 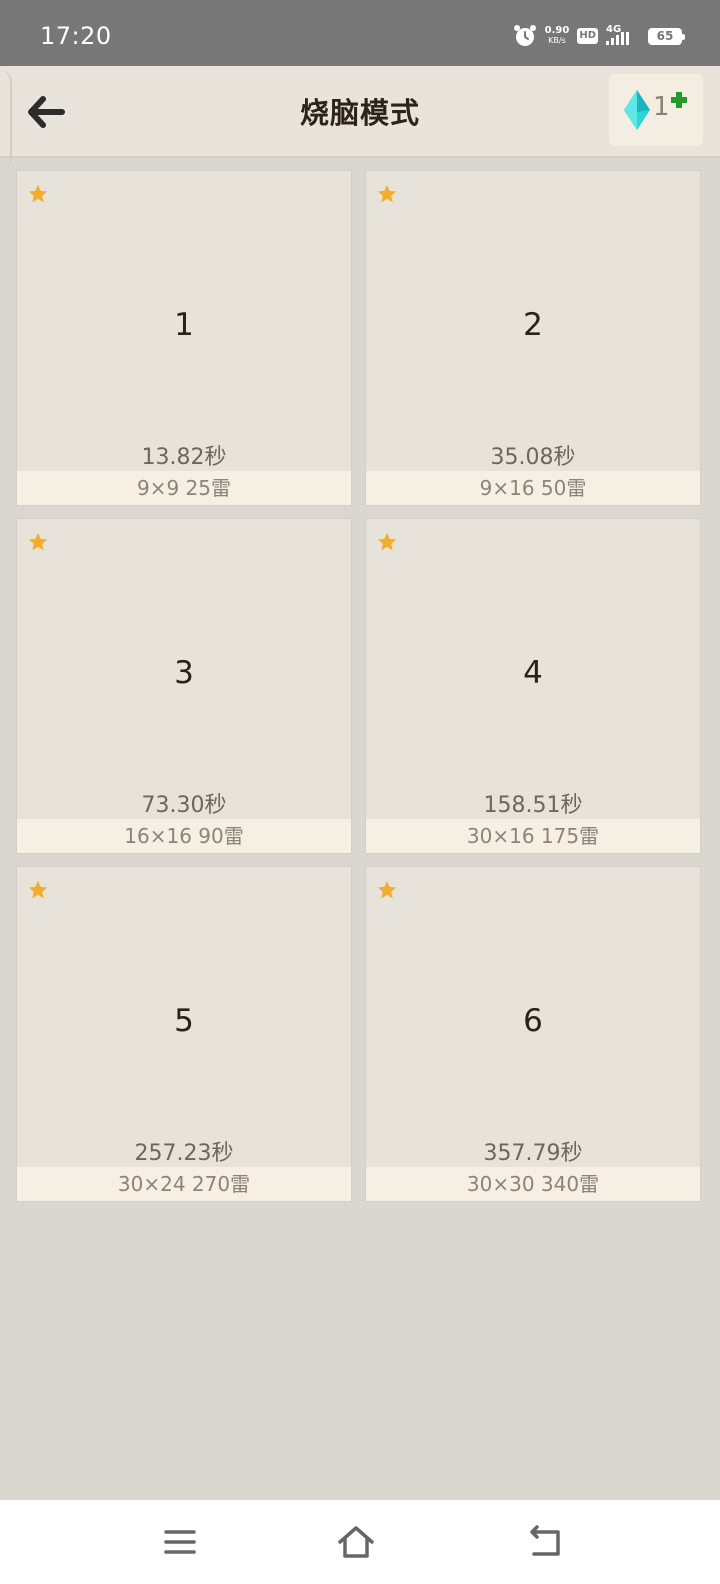 I want to click on level-card: 5 257.23秒 30×24 270雷, so click(x=184, y=1034).